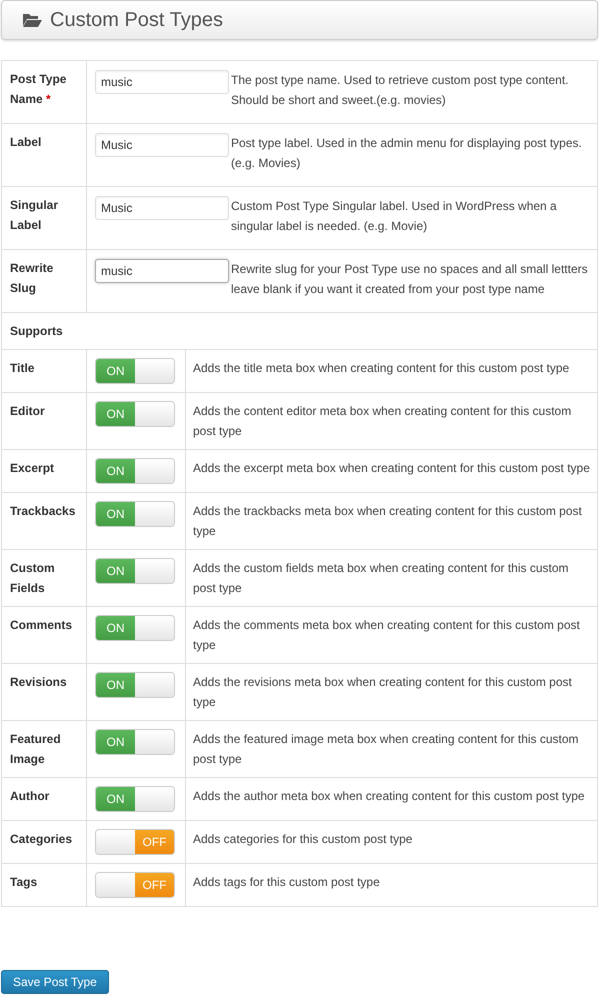  Describe the element at coordinates (32, 468) in the screenshot. I see `support-label: Excerpt` at that location.